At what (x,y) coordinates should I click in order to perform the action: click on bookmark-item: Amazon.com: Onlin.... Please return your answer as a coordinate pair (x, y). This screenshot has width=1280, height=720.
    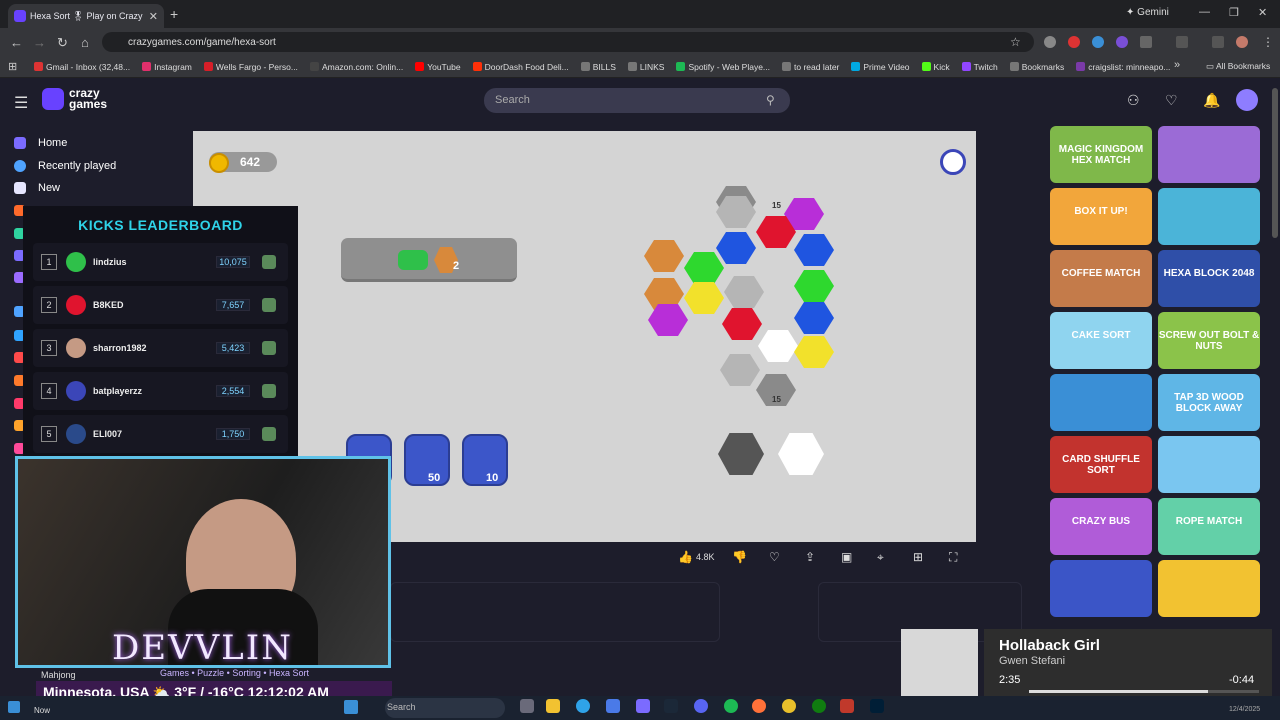
    Looking at the image, I should click on (356, 67).